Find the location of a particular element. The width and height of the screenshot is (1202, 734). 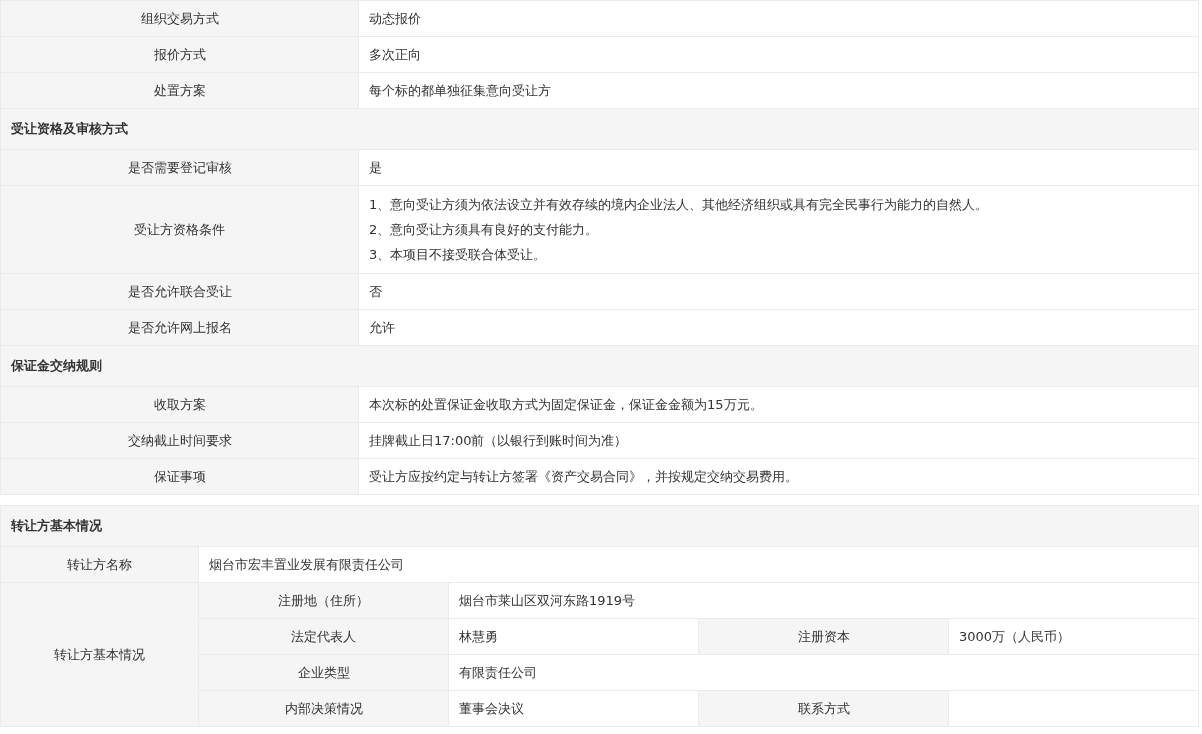

section-title: 转让方基本情况 is located at coordinates (599, 526).